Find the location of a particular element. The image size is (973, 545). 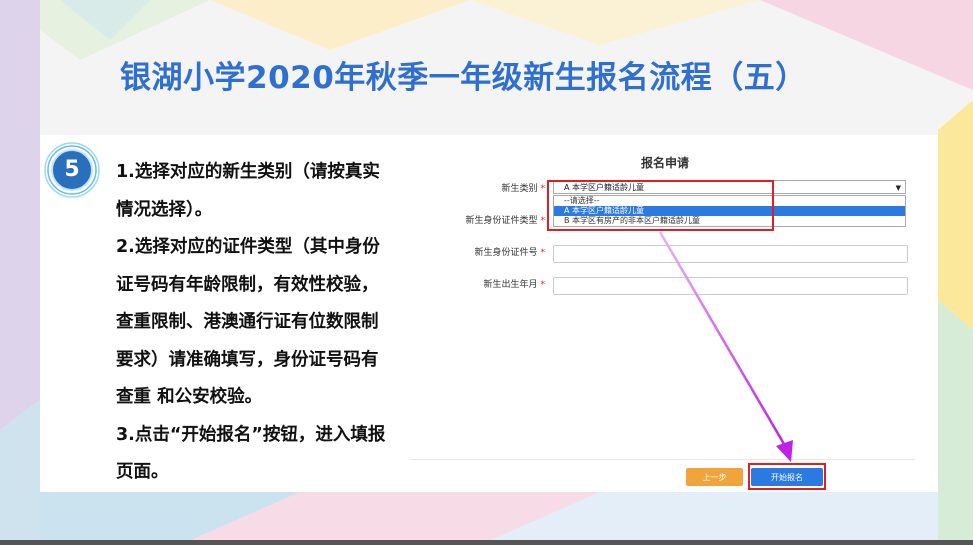

category-dropdown: --请选择-- A 本学区户籍适龄儿童 B 本学区有房产的非本区户籍适龄儿童 is located at coordinates (729, 211).